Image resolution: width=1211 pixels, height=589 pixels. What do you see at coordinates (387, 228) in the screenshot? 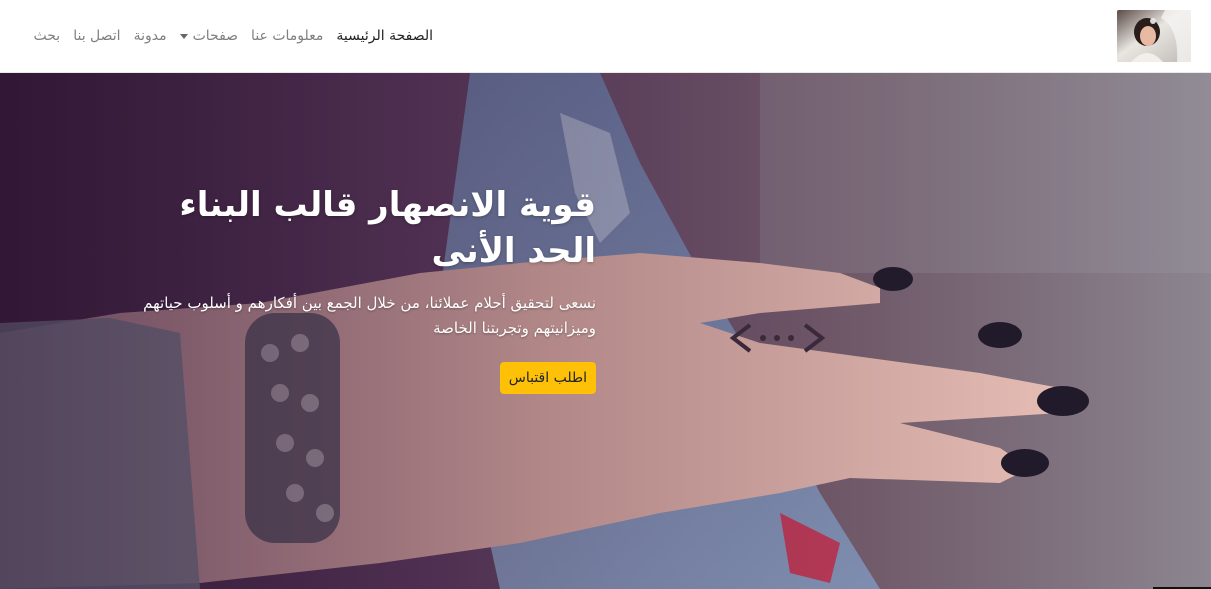
I see `hero-title: قوية الانصهار قالب البناء الحد الأنى` at bounding box center [387, 228].